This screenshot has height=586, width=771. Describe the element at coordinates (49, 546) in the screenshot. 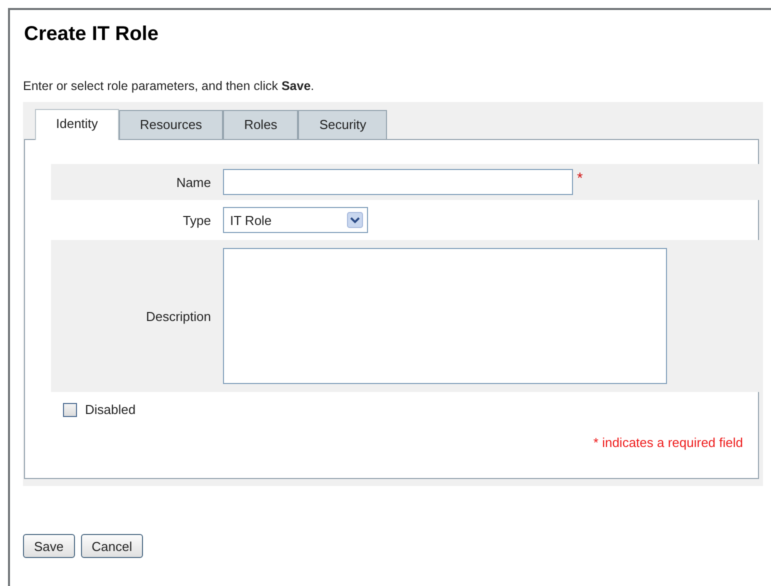

I see `save-button: Save` at that location.